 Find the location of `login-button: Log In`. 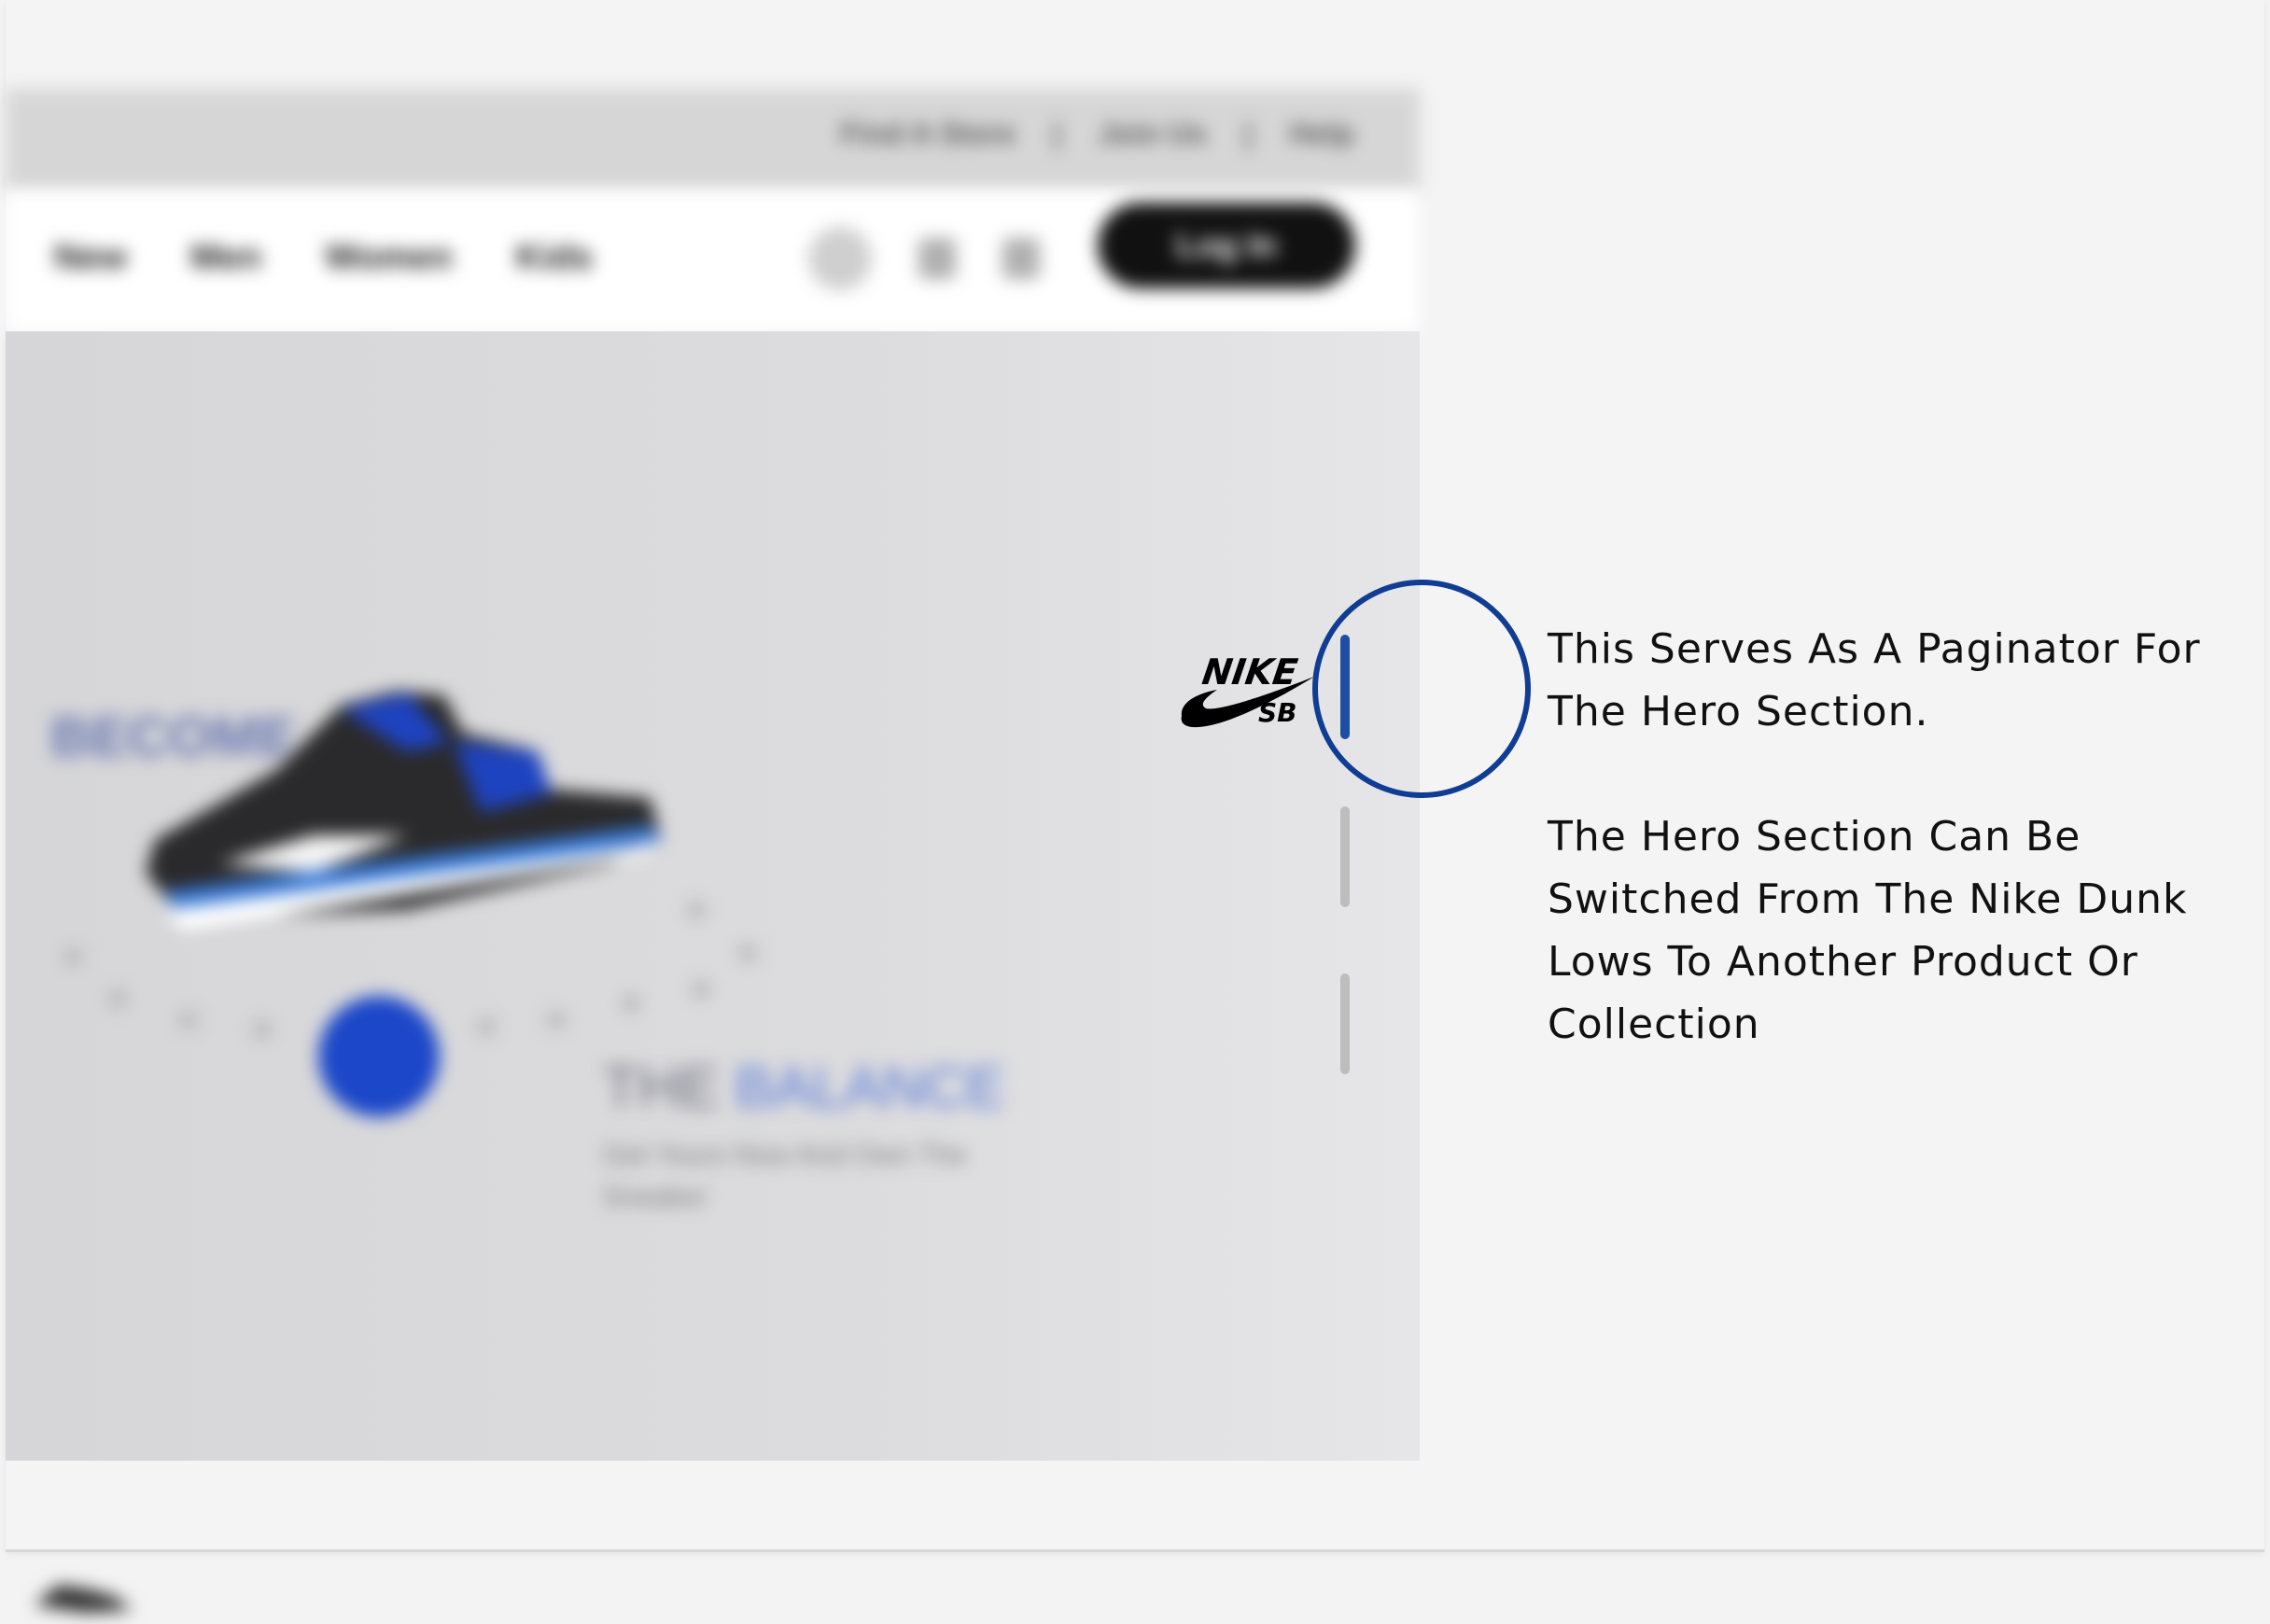

login-button: Log In is located at coordinates (1226, 245).